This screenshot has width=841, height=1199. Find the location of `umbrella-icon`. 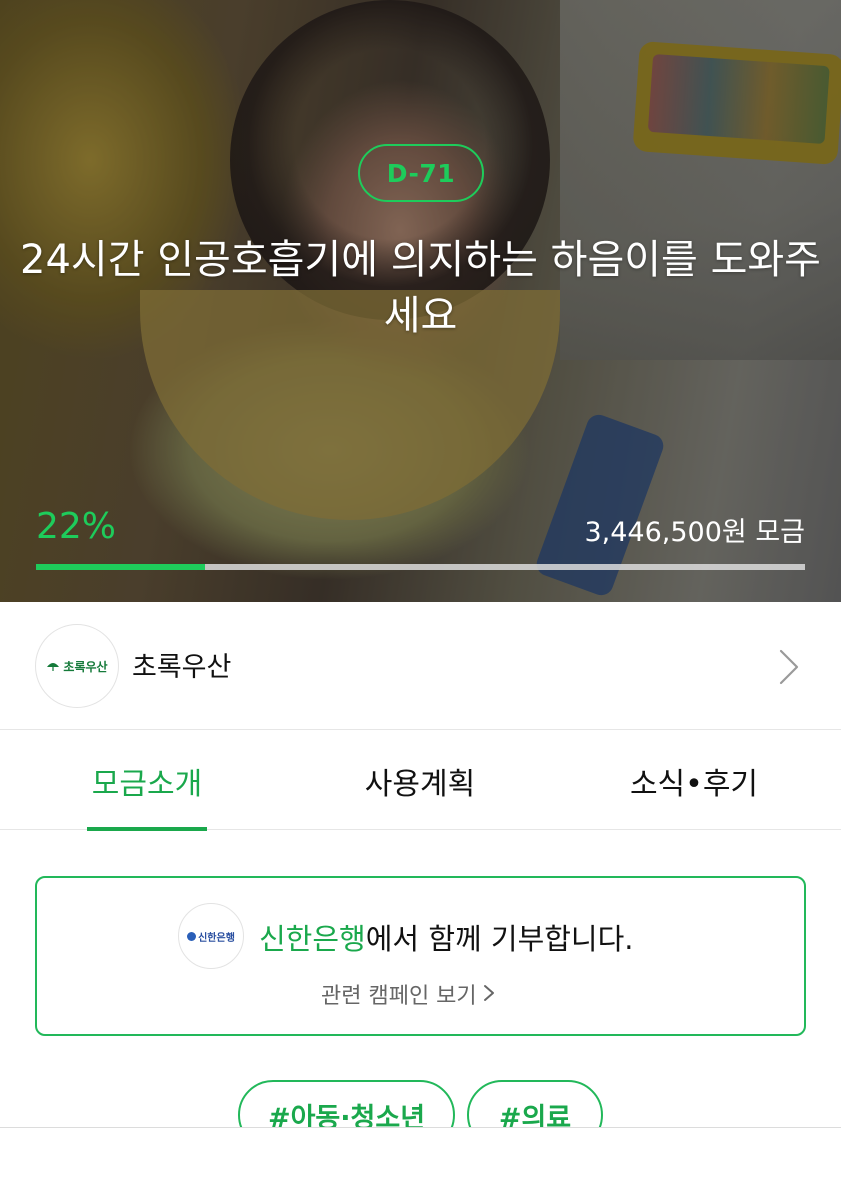

umbrella-icon is located at coordinates (53, 667).